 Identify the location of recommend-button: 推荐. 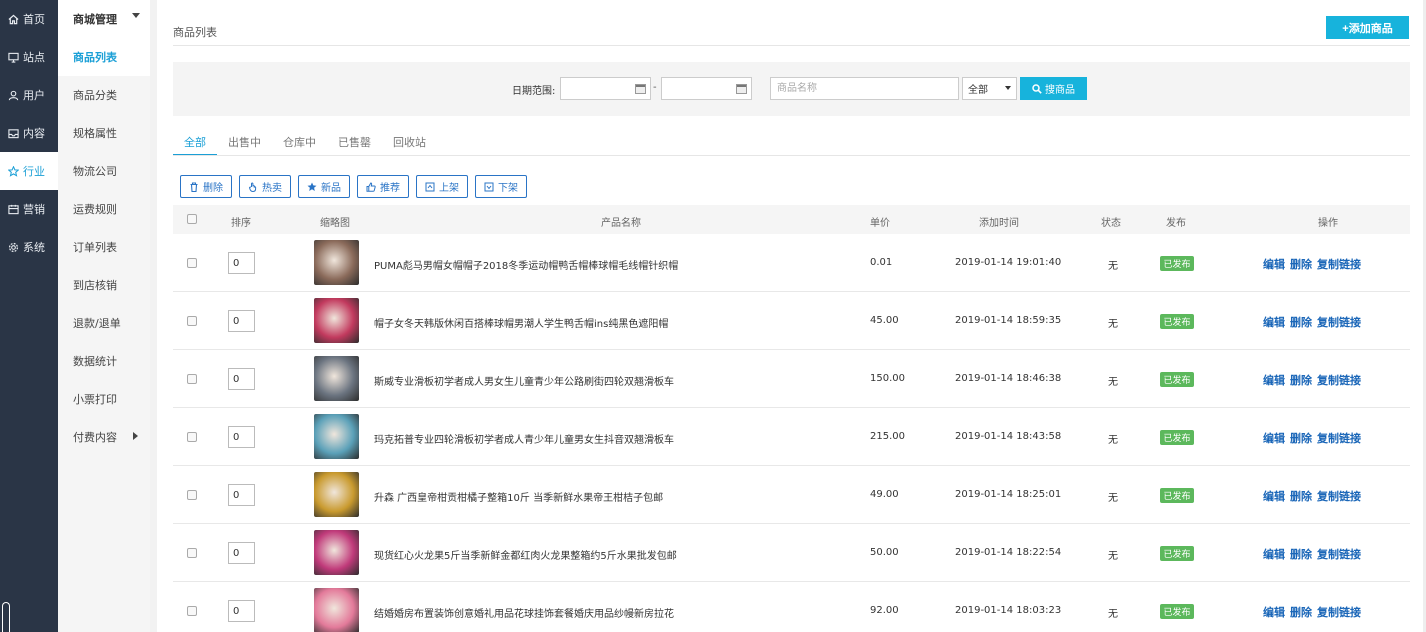
(383, 186).